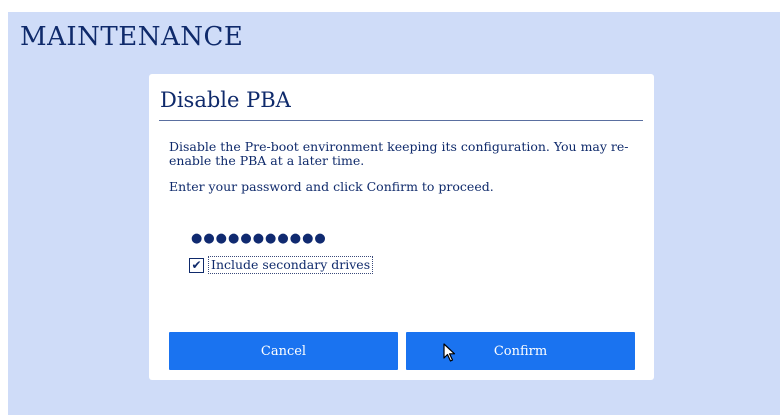 The image size is (780, 415). Describe the element at coordinates (291, 239) in the screenshot. I see `password-input: ●●●●●●●●●●●` at that location.